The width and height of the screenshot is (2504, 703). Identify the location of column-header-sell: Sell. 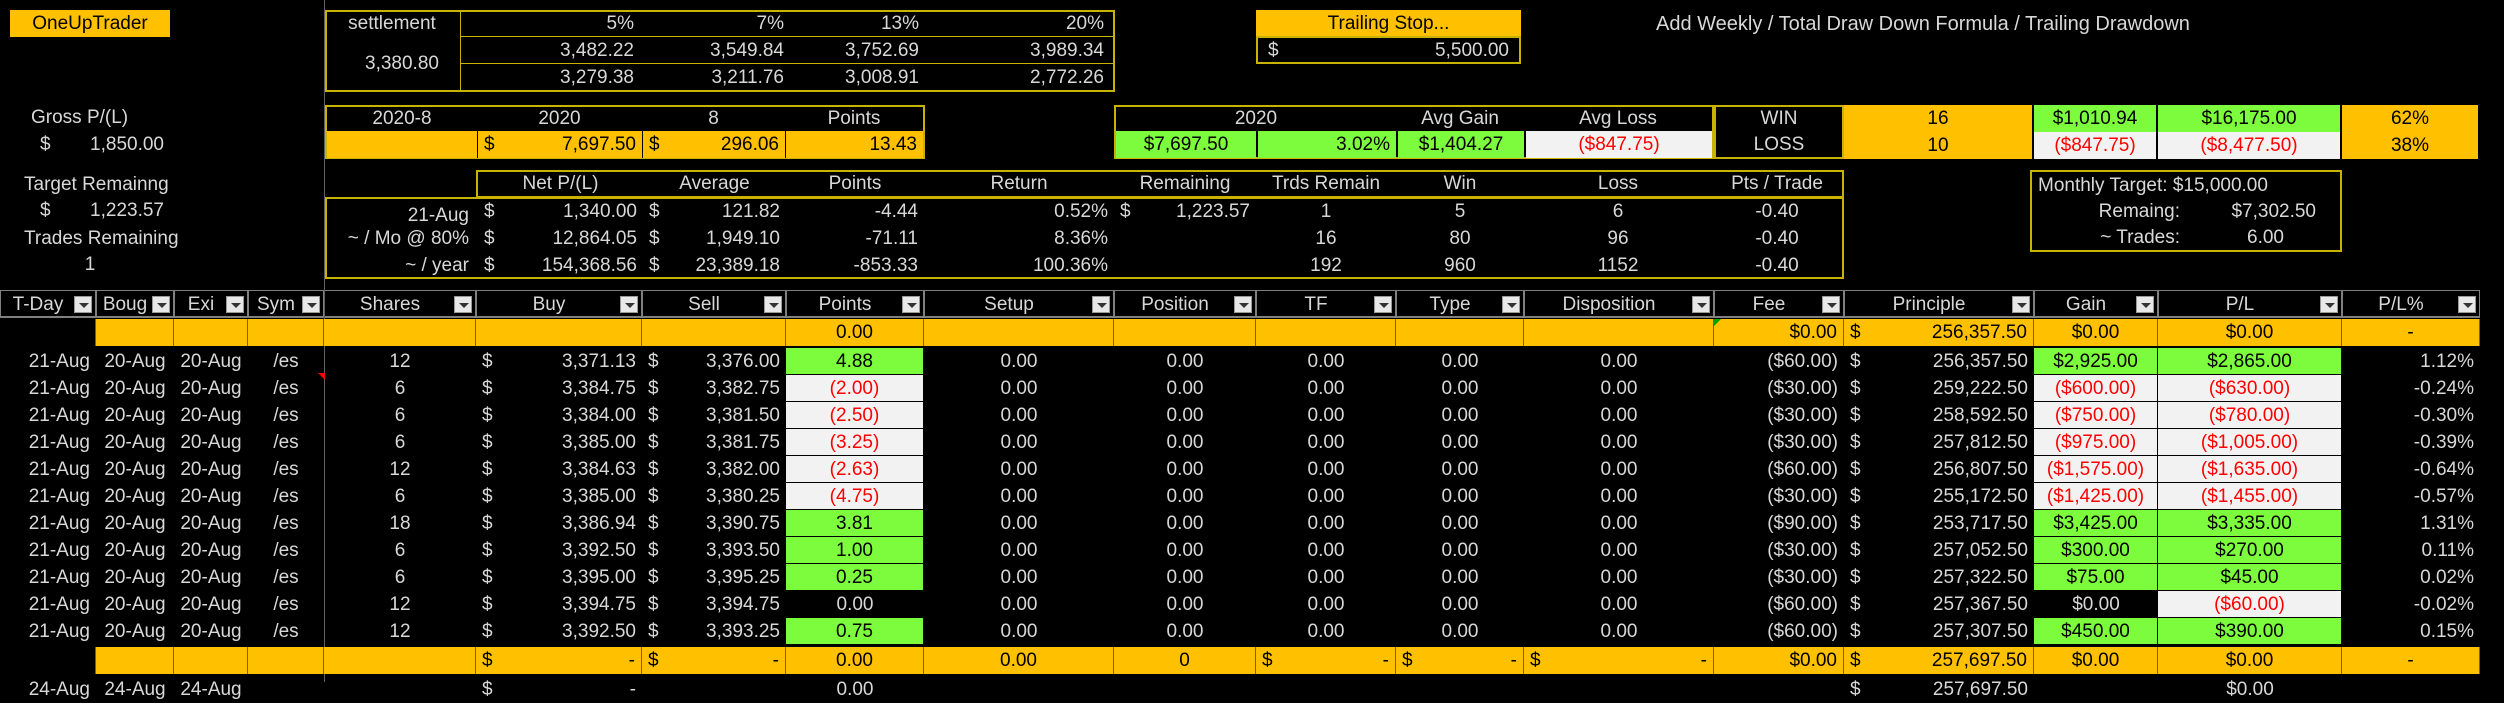
(714, 303).